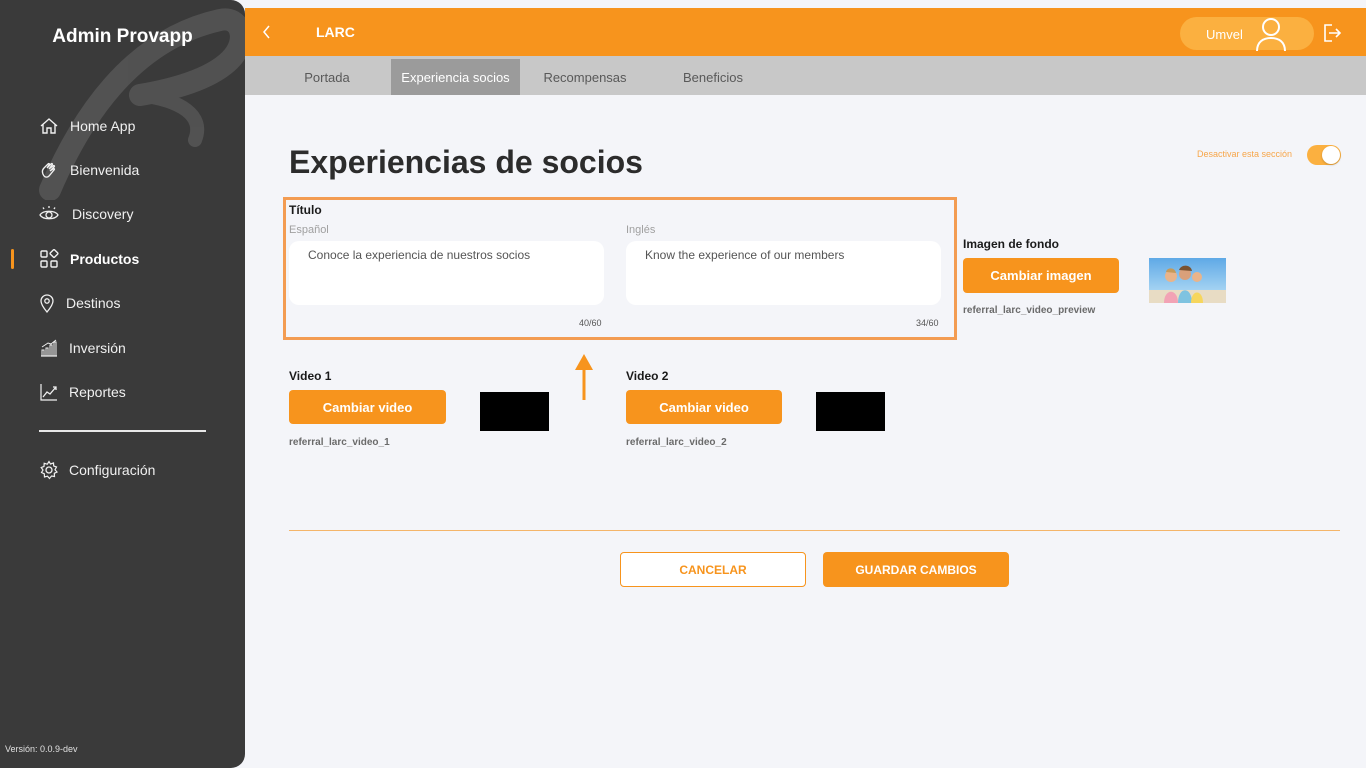 This screenshot has width=1366, height=768. Describe the element at coordinates (783, 273) in the screenshot. I see `title-english-input` at that location.